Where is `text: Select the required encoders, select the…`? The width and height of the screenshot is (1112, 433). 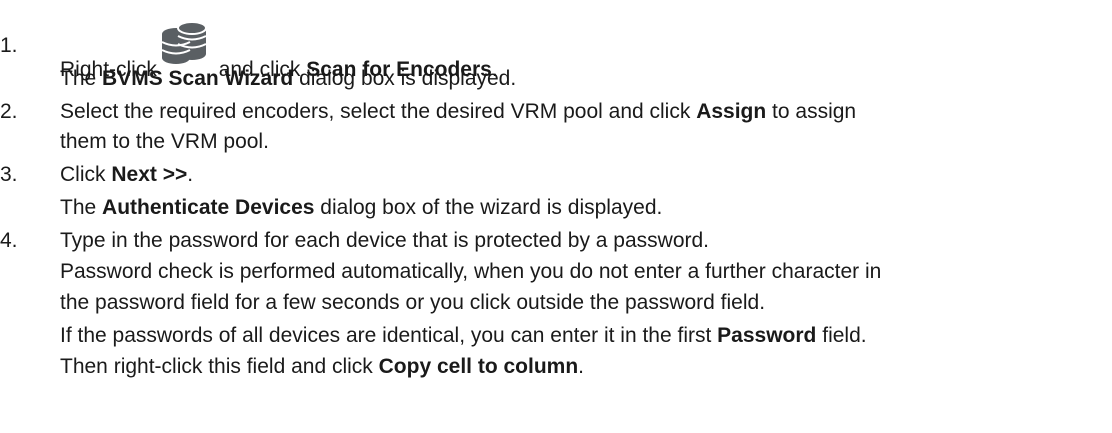
text: Select the required encoders, select the… is located at coordinates (375, 111).